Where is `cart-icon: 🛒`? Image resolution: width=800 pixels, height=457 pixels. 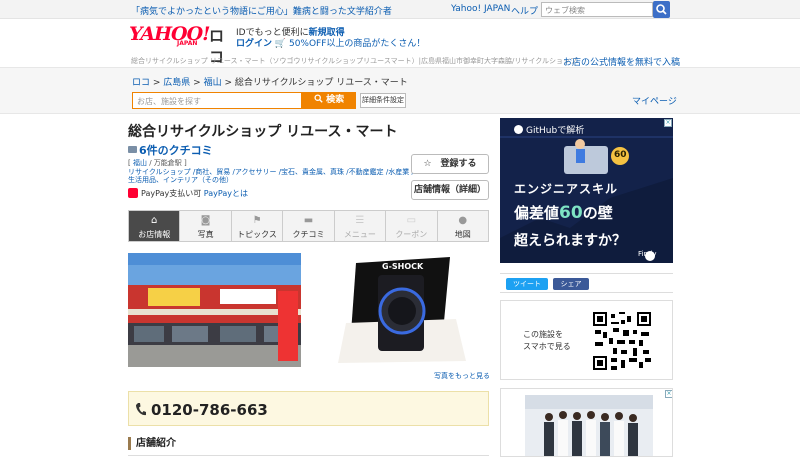 cart-icon: 🛒 is located at coordinates (281, 44).